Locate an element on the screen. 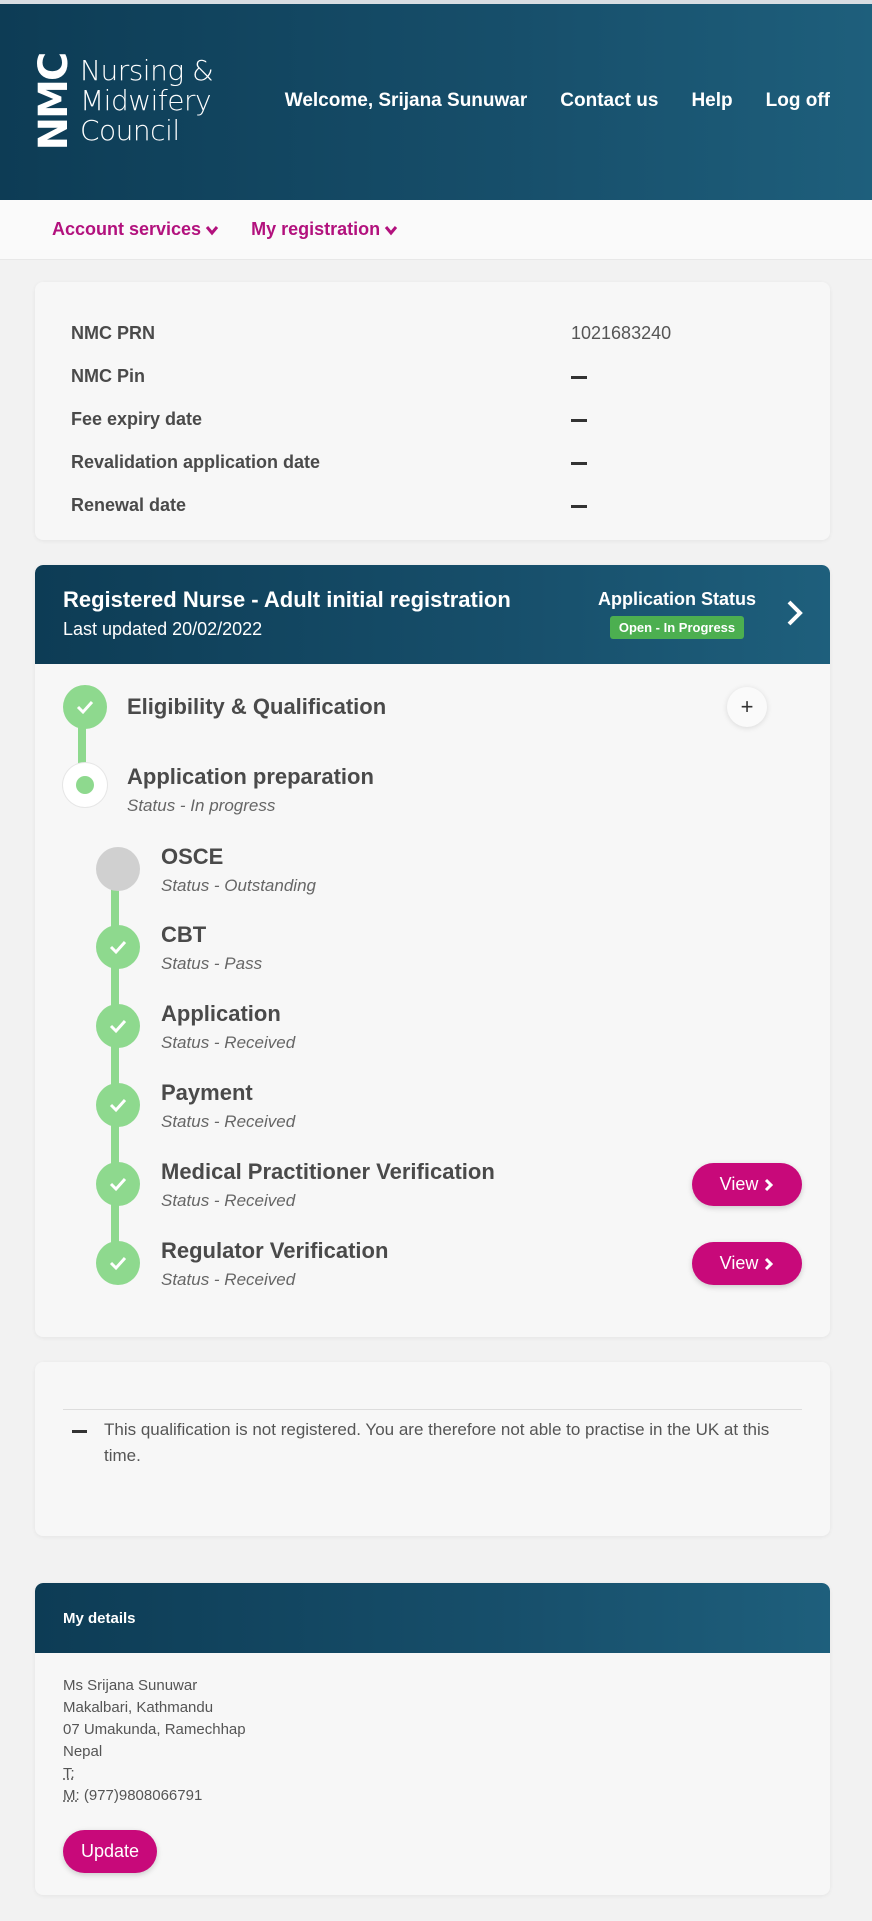  step-title: Eligibility & Qualification is located at coordinates (257, 706).